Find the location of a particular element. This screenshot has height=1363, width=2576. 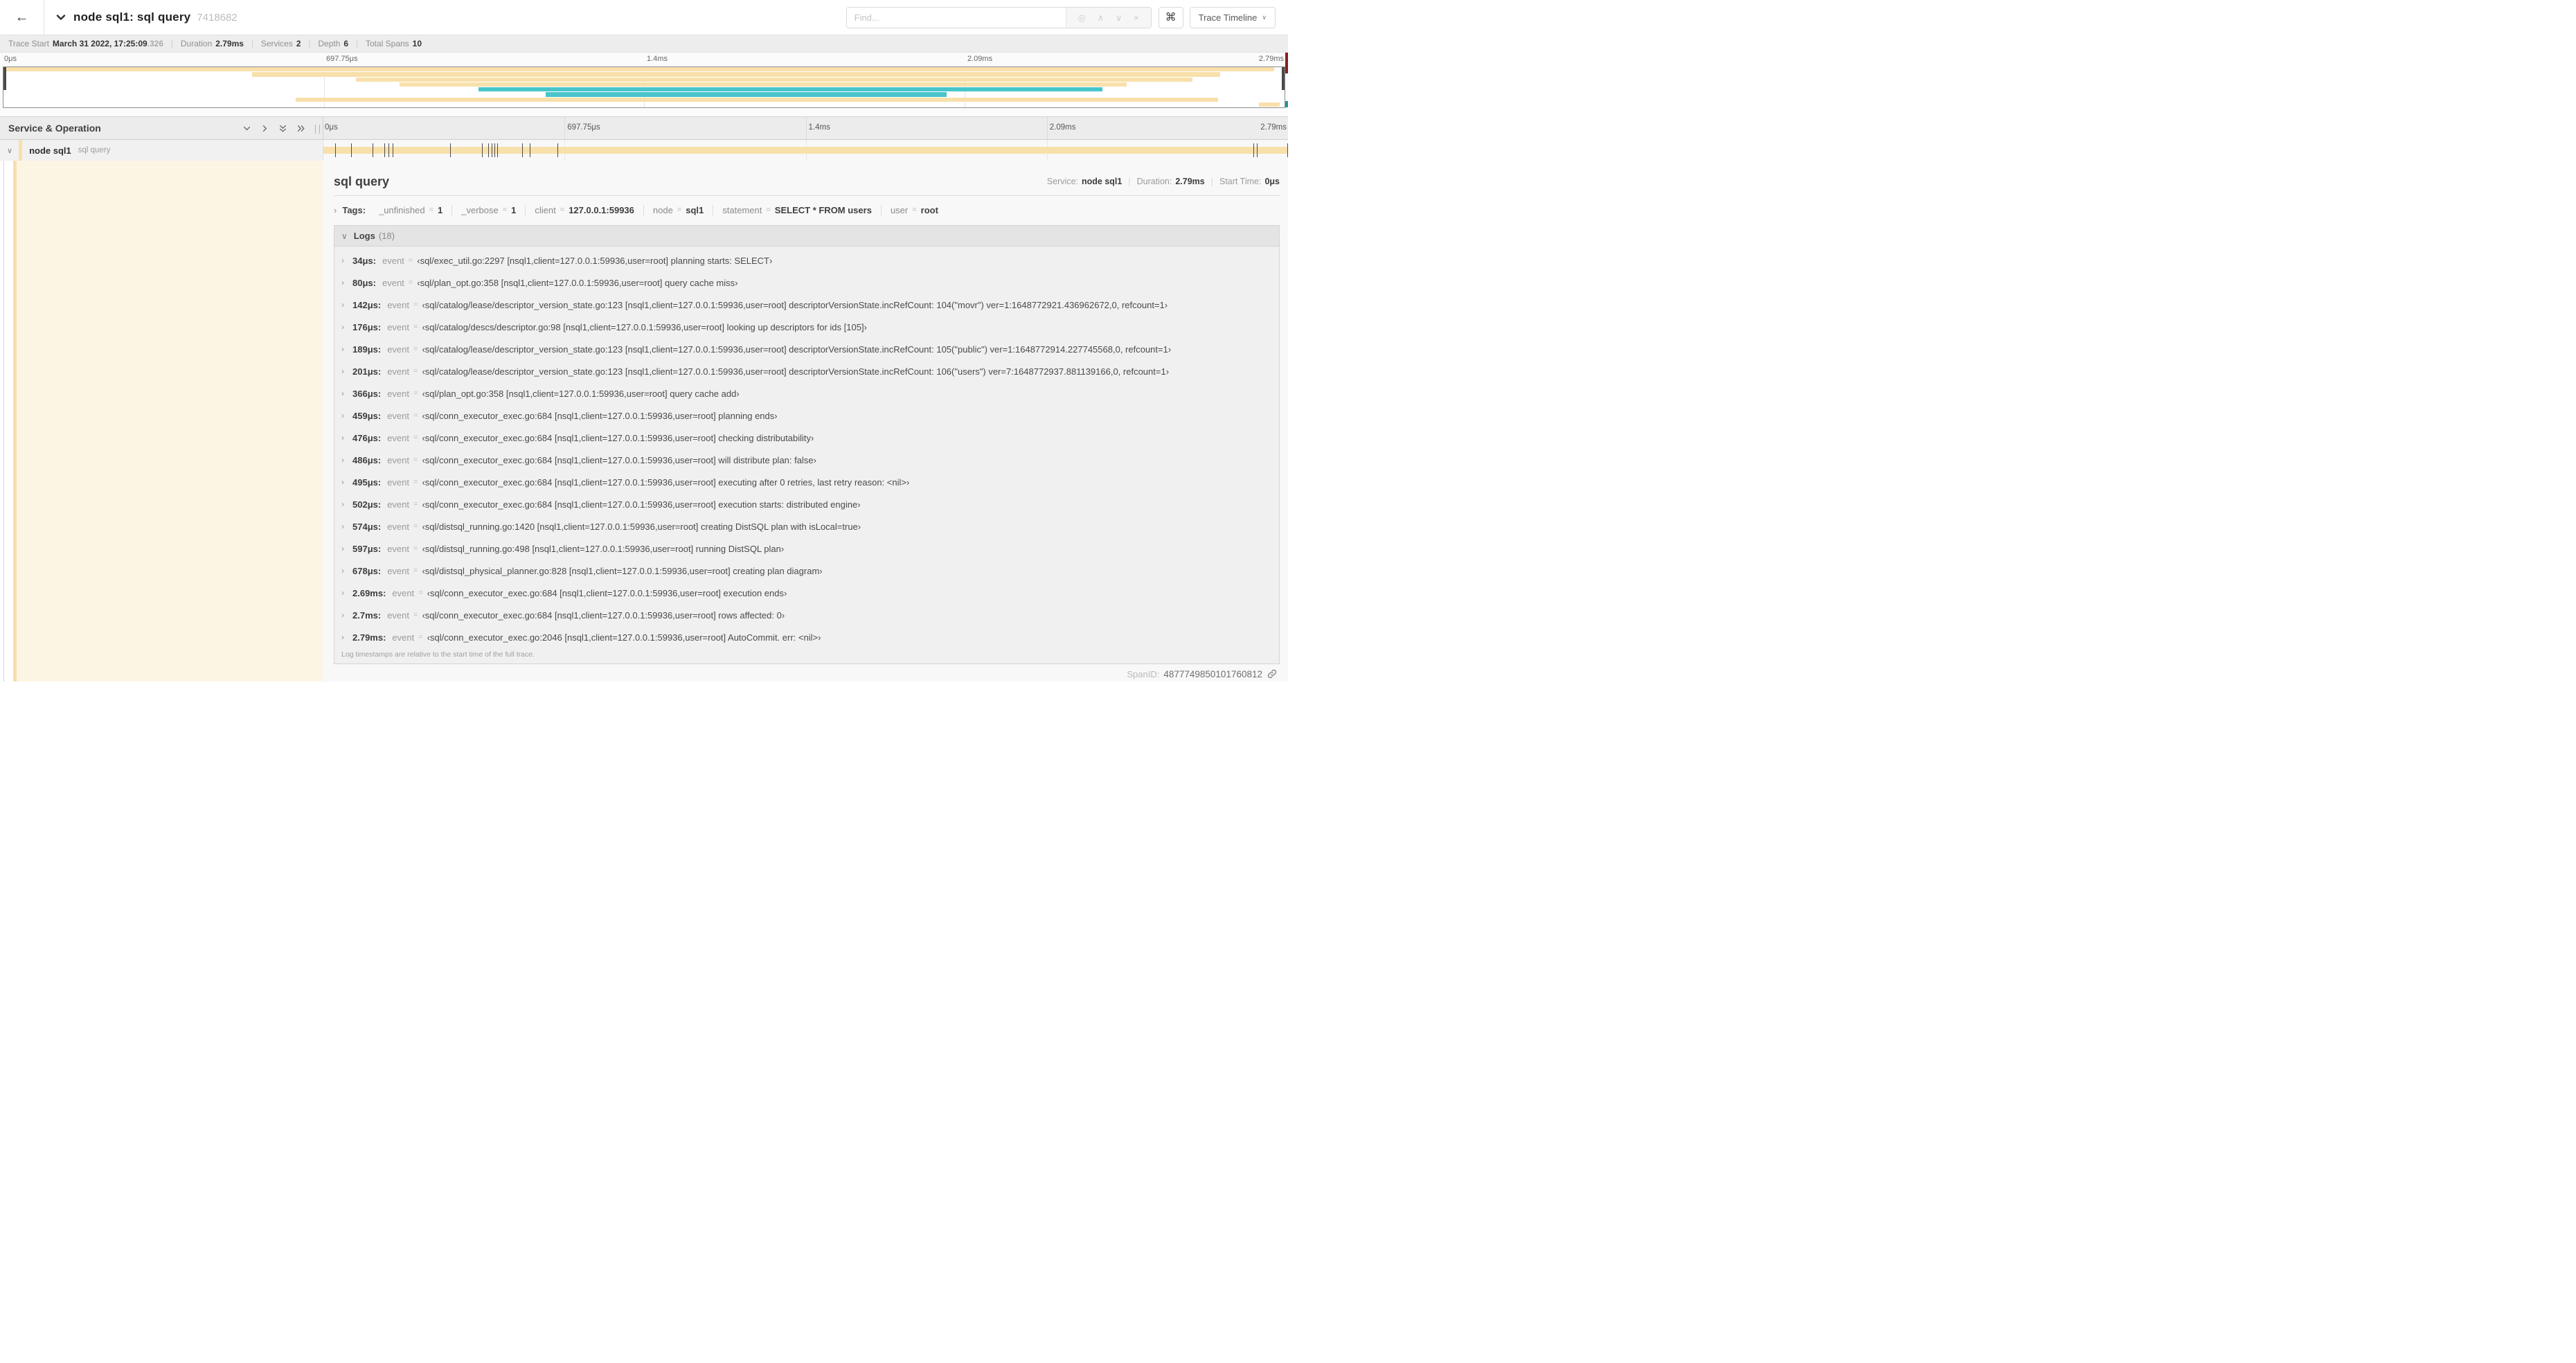

deep-link-icon is located at coordinates (1272, 674).